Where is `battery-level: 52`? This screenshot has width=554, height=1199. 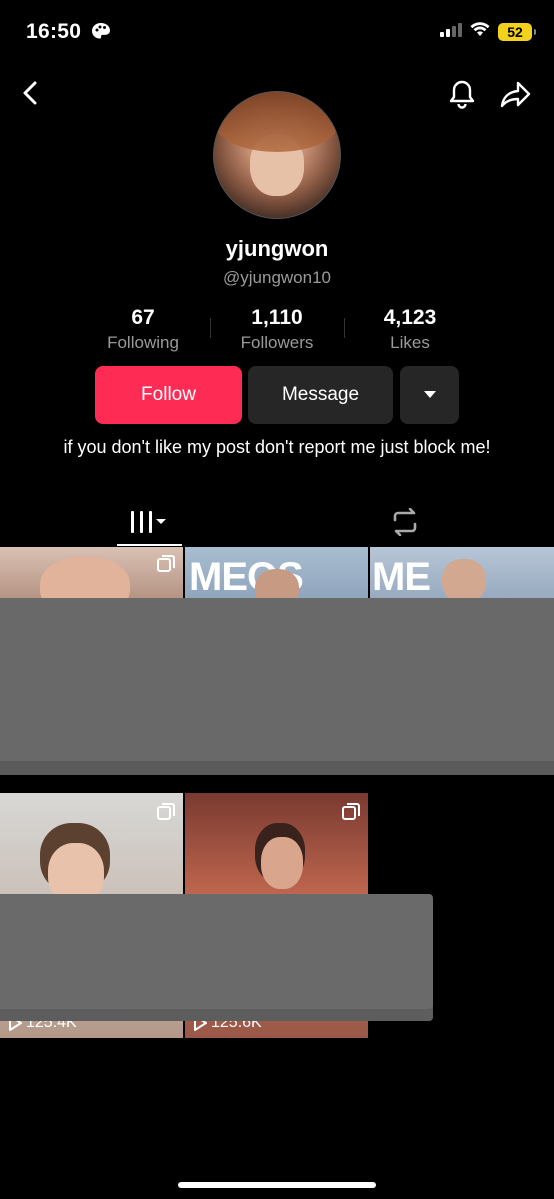 battery-level: 52 is located at coordinates (515, 32).